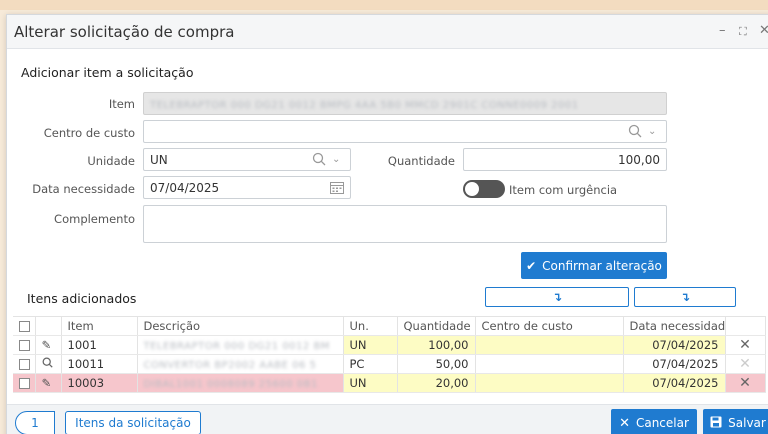 The image size is (768, 434). What do you see at coordinates (549, 326) in the screenshot?
I see `column-header: Centro de custo` at bounding box center [549, 326].